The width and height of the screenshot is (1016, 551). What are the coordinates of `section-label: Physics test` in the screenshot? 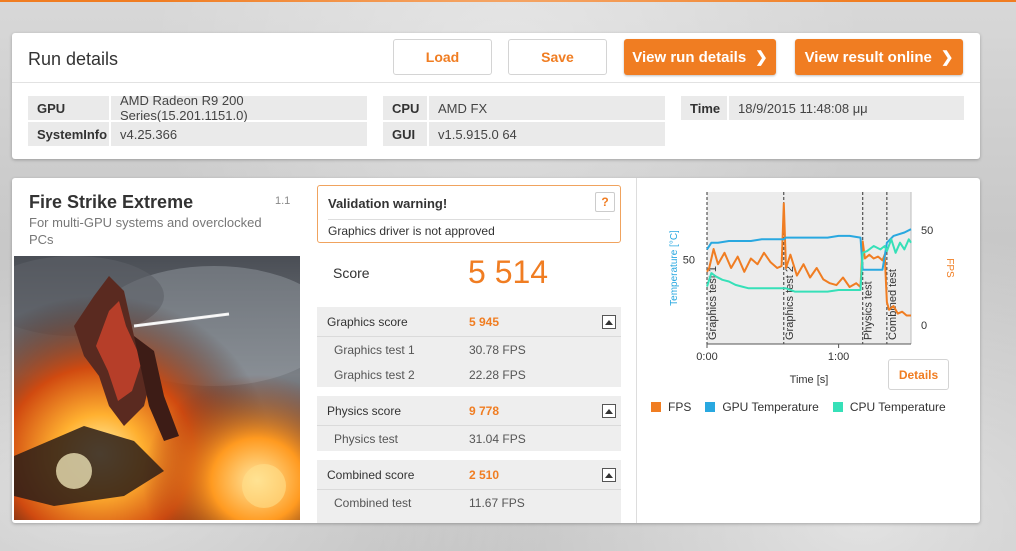 It's located at (869, 310).